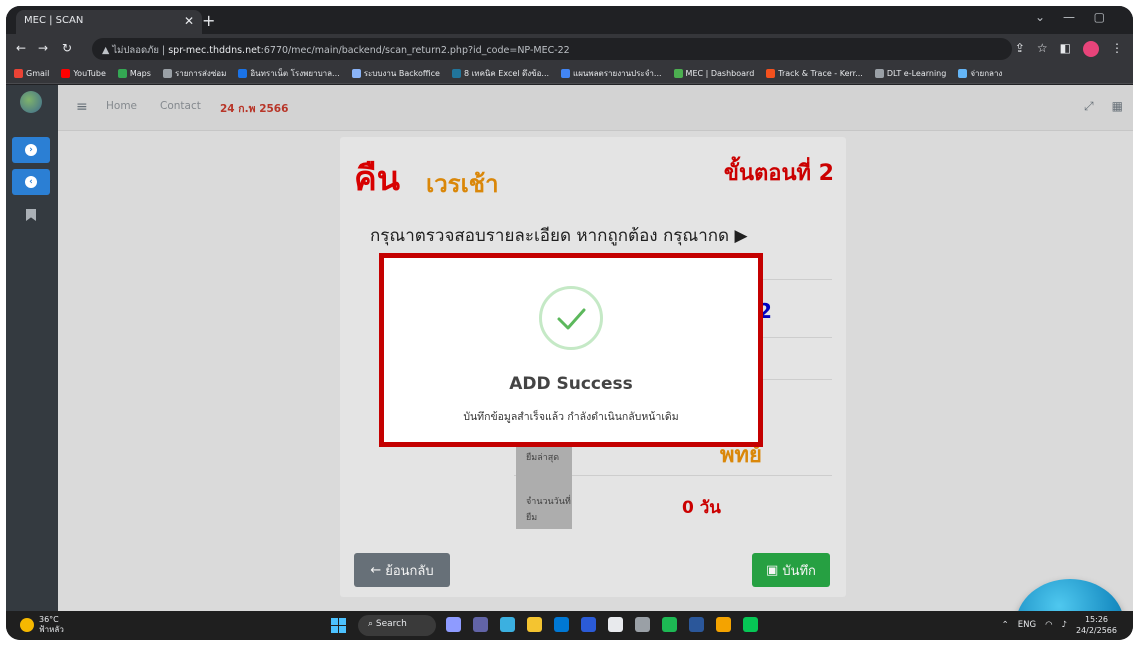 The height and width of the screenshot is (646, 1139). I want to click on star-icon: ☆, so click(1042, 49).